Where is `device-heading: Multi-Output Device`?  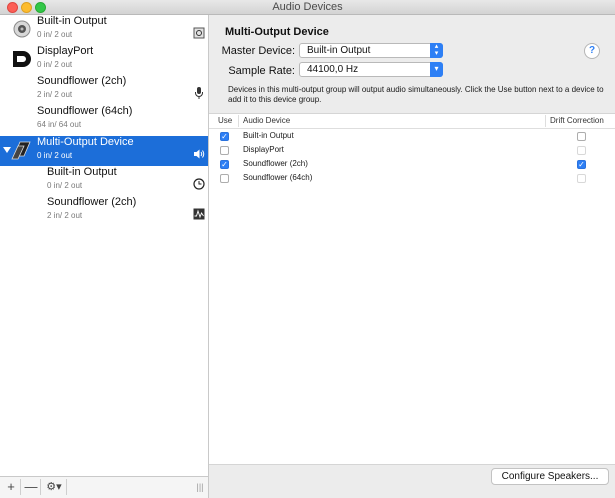 device-heading: Multi-Output Device is located at coordinates (277, 32).